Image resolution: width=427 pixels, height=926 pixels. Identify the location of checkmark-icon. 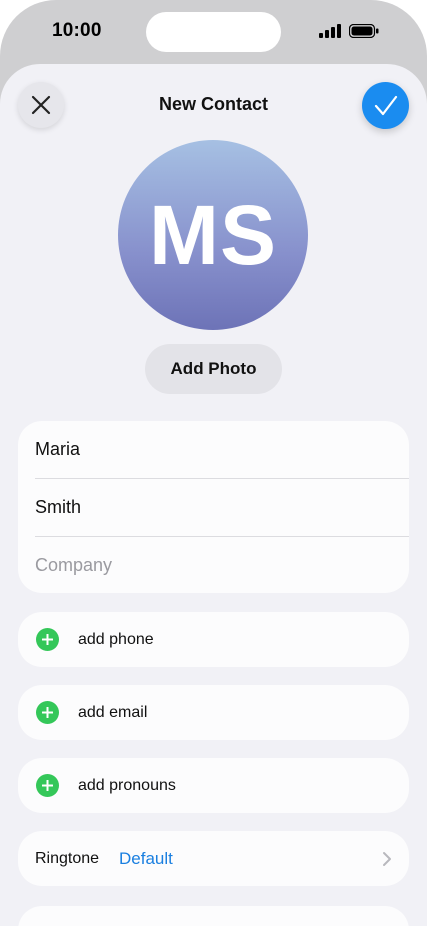
(385, 105).